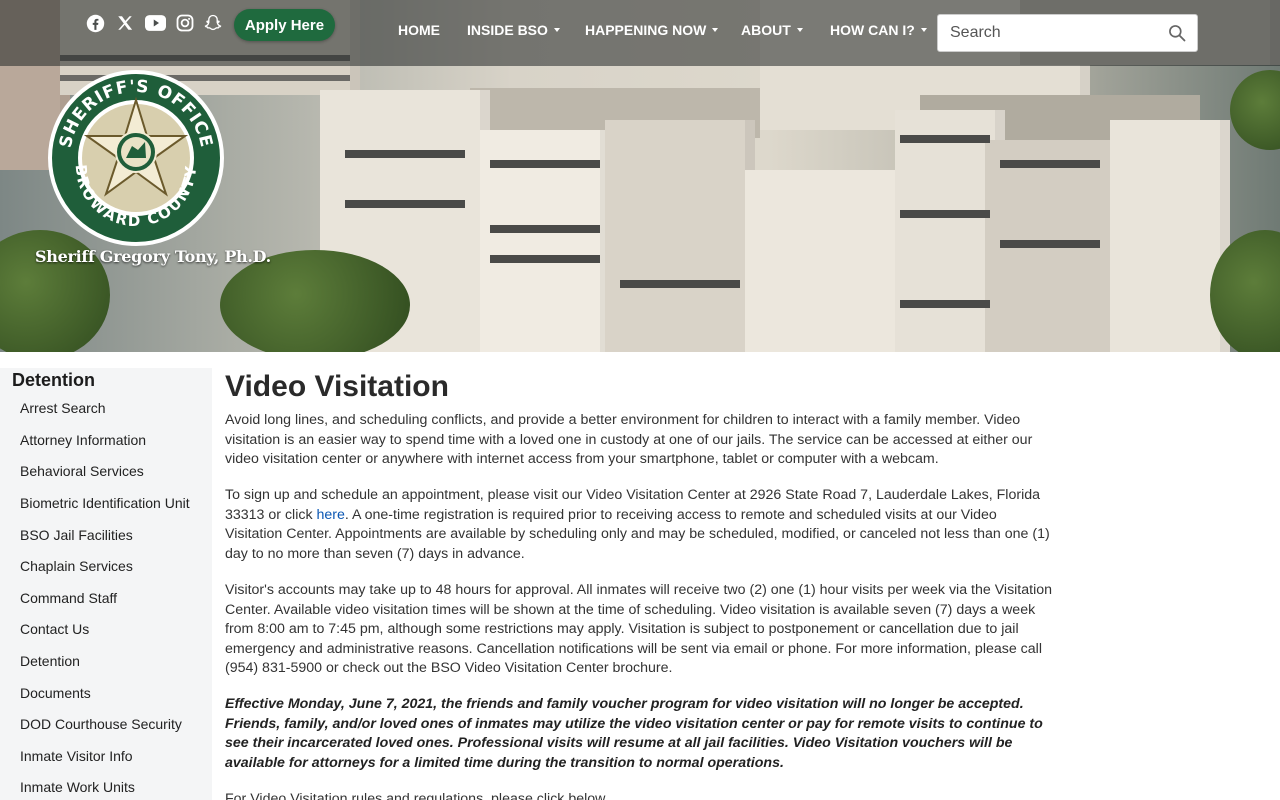 Image resolution: width=1280 pixels, height=800 pixels. I want to click on sidebar-item-attorney-information: Attorney Information, so click(83, 440).